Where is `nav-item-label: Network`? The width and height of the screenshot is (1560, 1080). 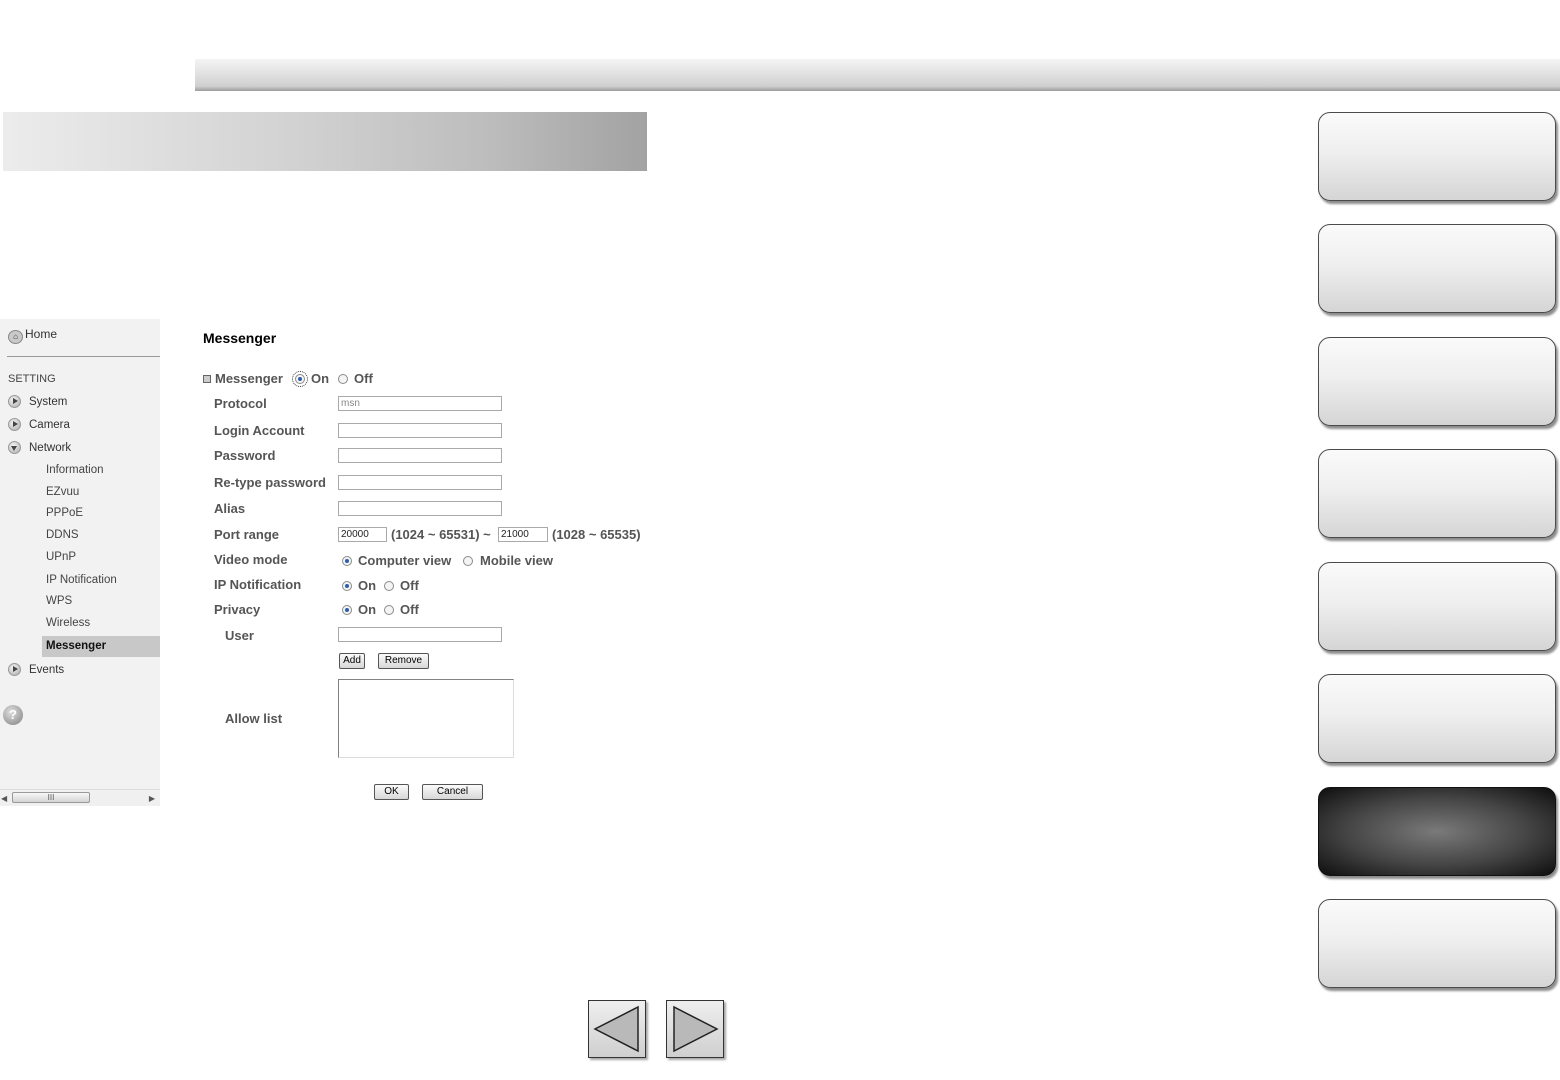
nav-item-label: Network is located at coordinates (50, 448).